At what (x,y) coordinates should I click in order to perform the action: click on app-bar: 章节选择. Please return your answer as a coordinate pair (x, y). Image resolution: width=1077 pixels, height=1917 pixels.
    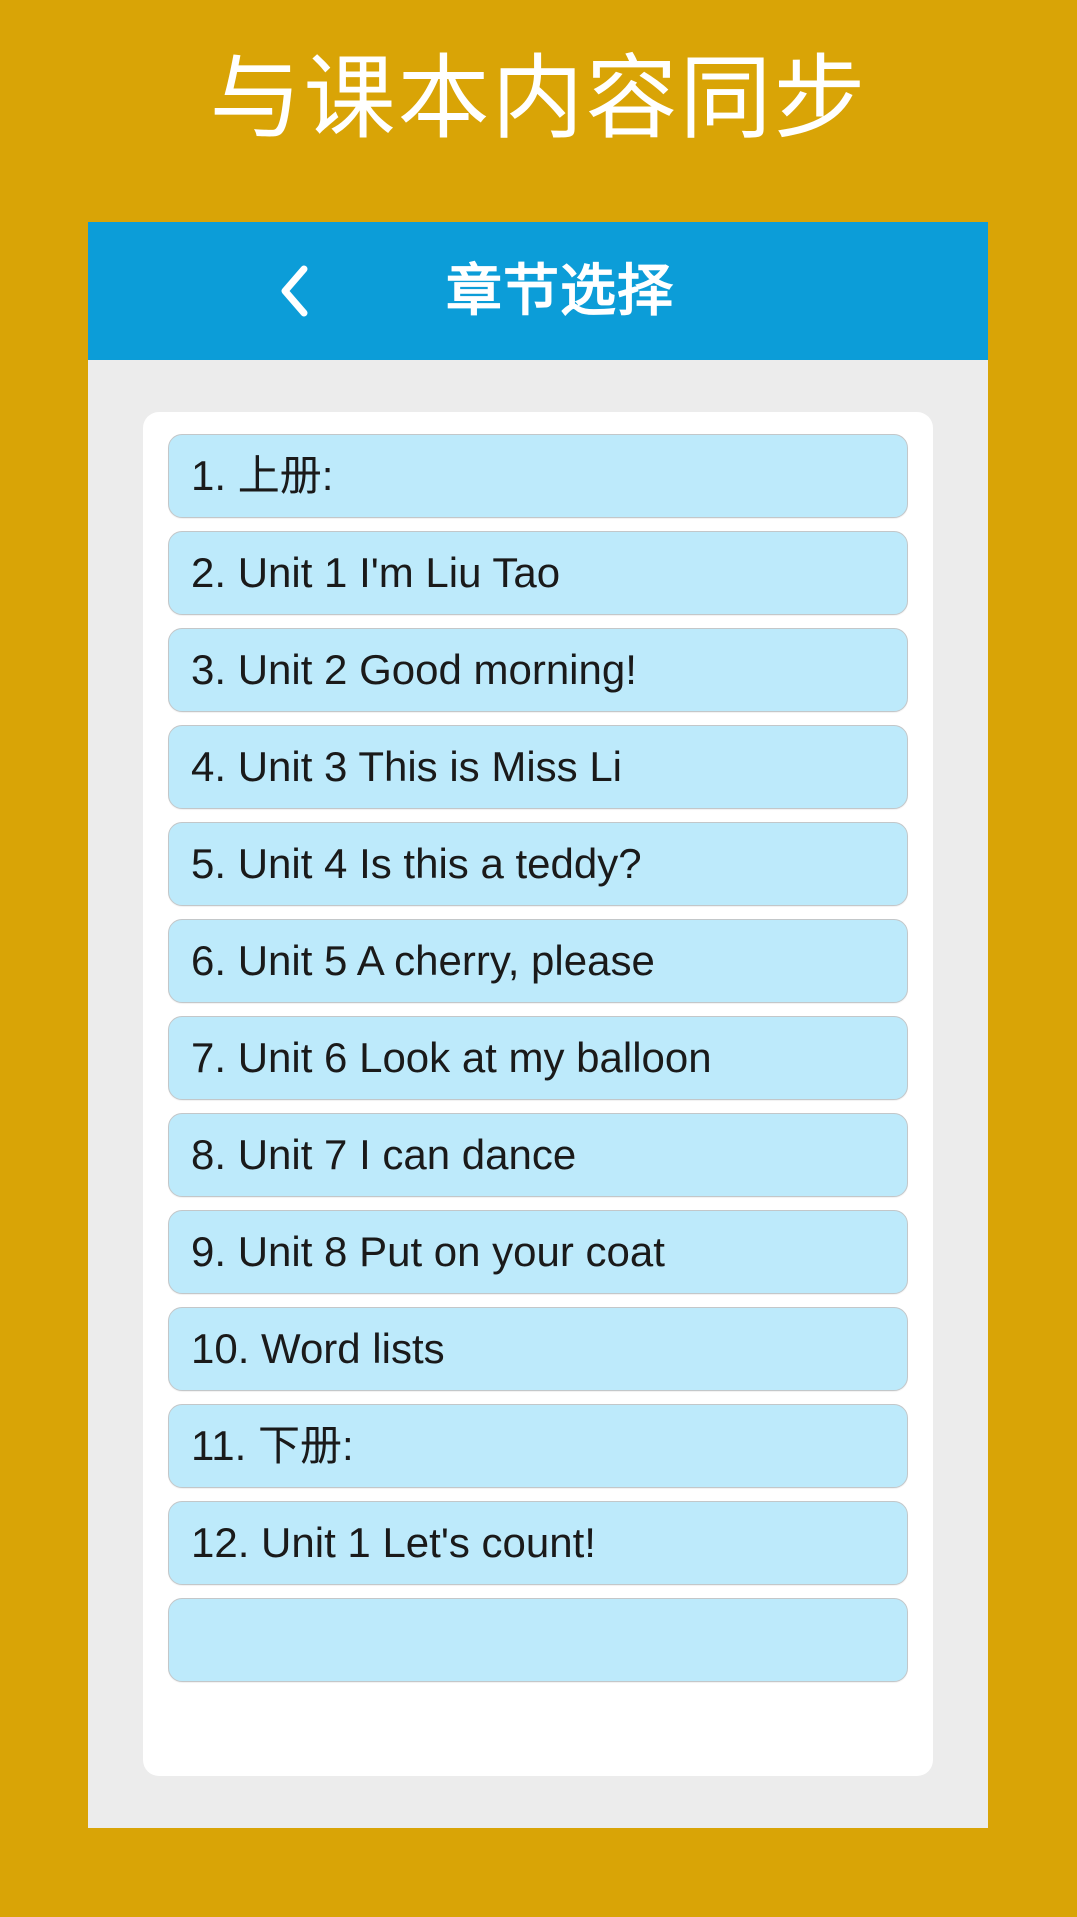
    Looking at the image, I should click on (538, 291).